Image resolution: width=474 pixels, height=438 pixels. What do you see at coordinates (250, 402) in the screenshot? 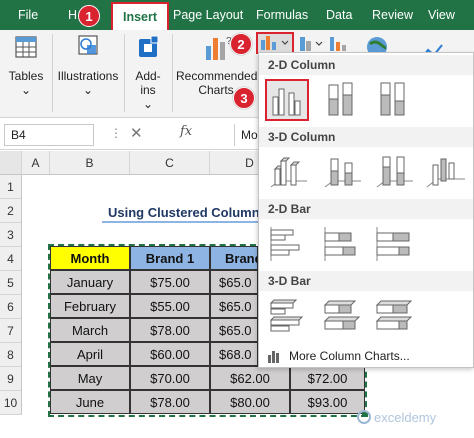
I see `brand-2-cell: $80.00` at bounding box center [250, 402].